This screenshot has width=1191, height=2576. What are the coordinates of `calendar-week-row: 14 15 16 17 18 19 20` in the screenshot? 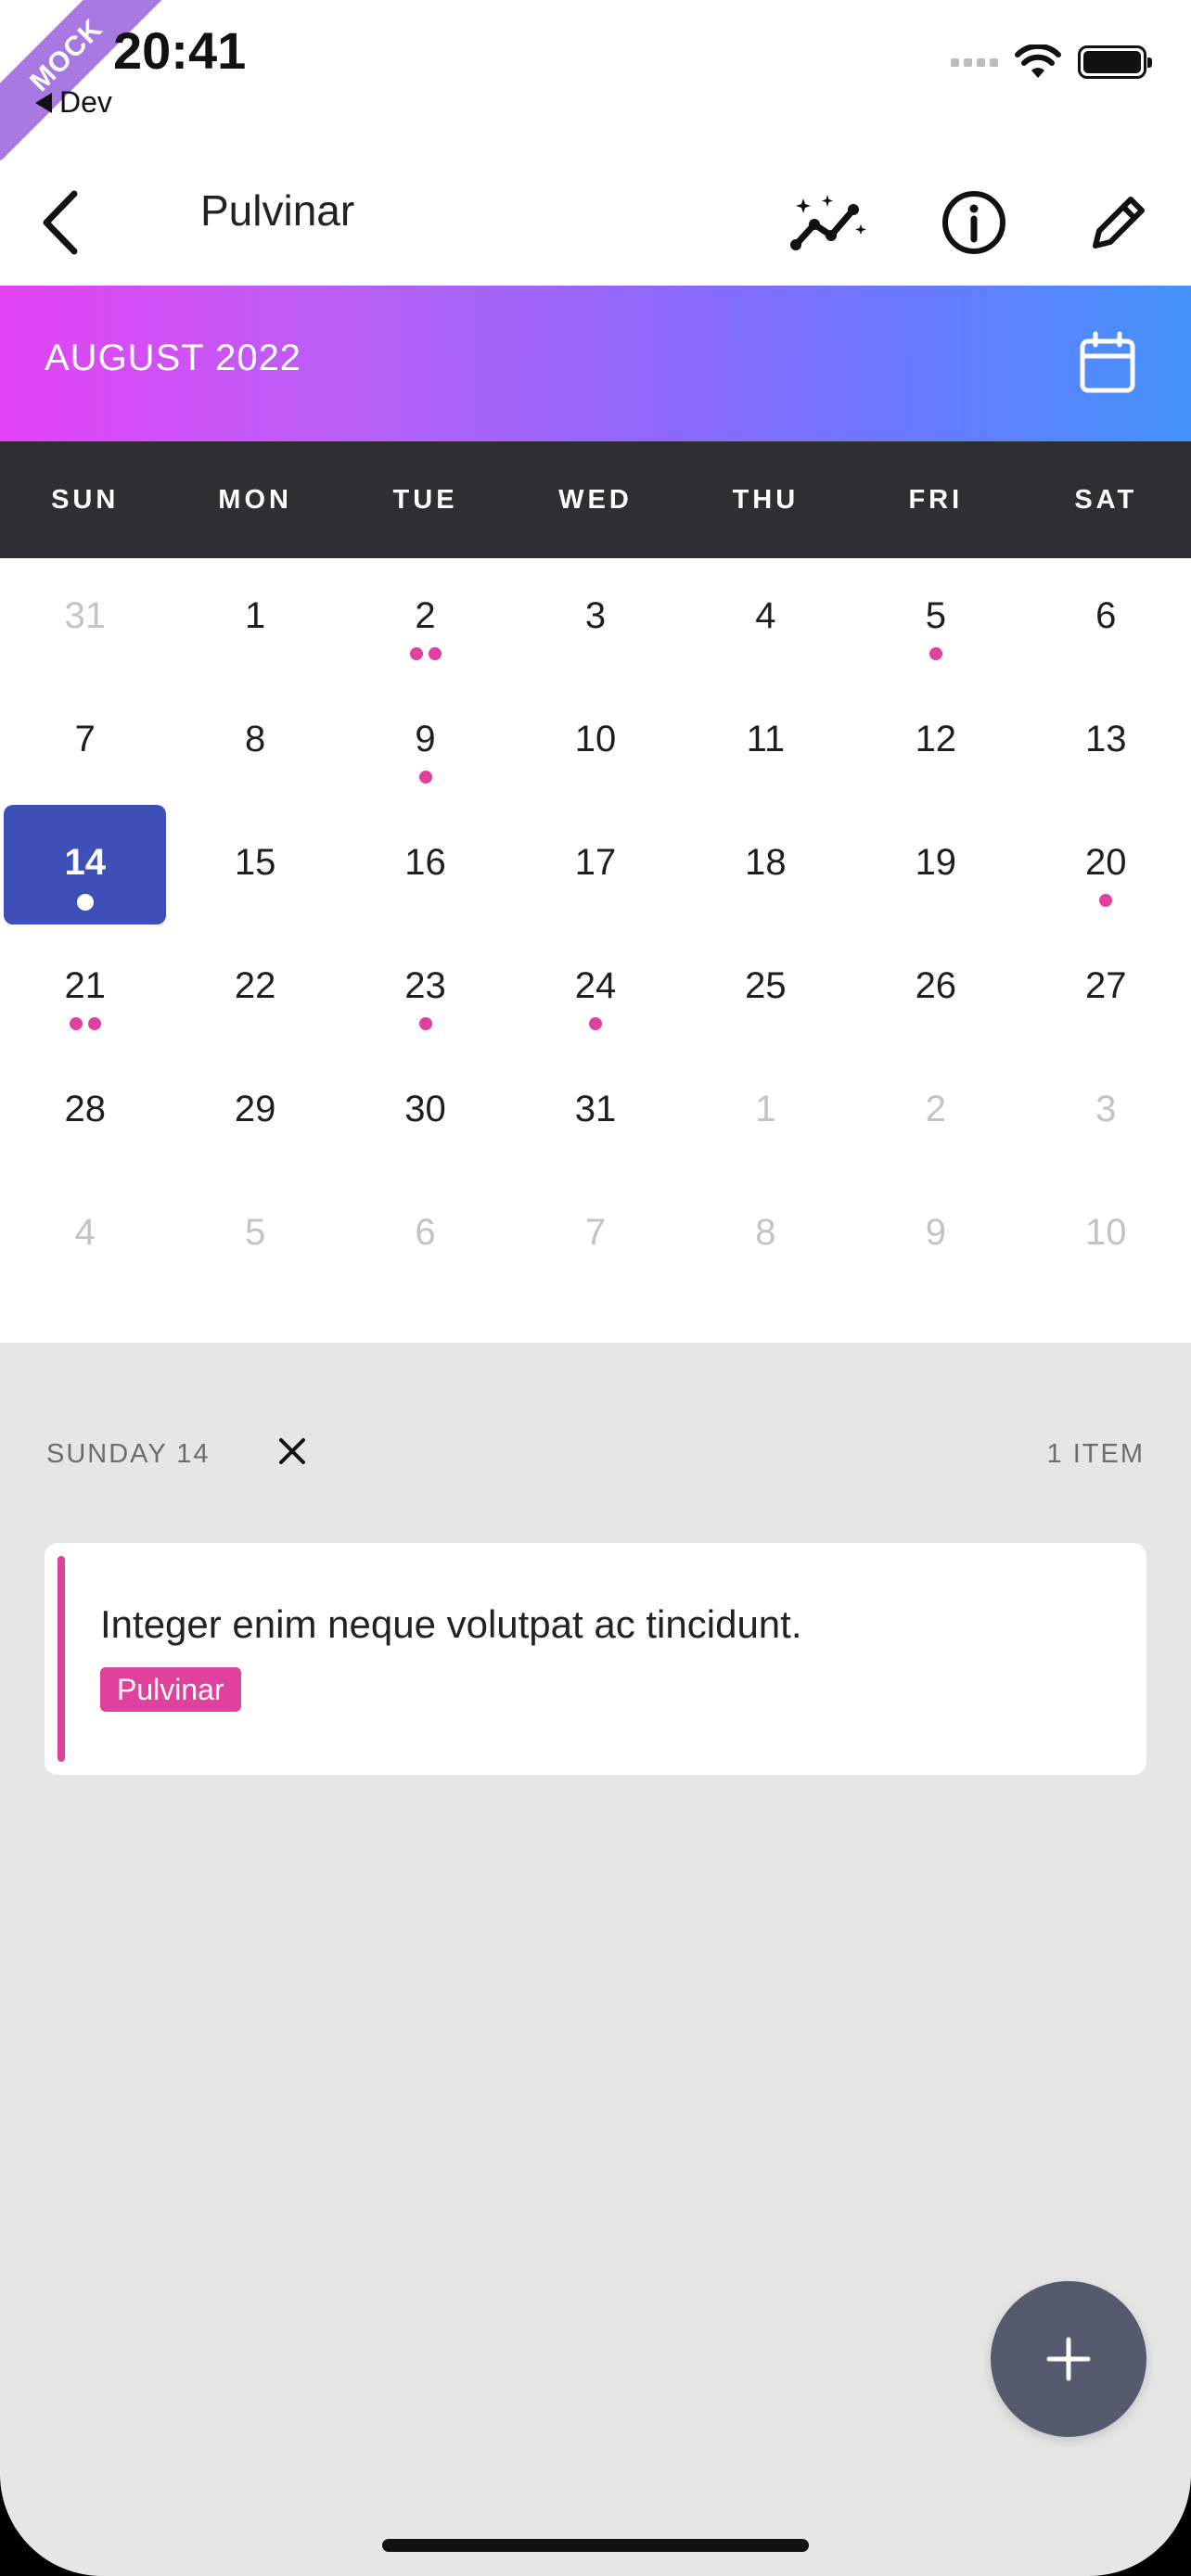 It's located at (595, 866).